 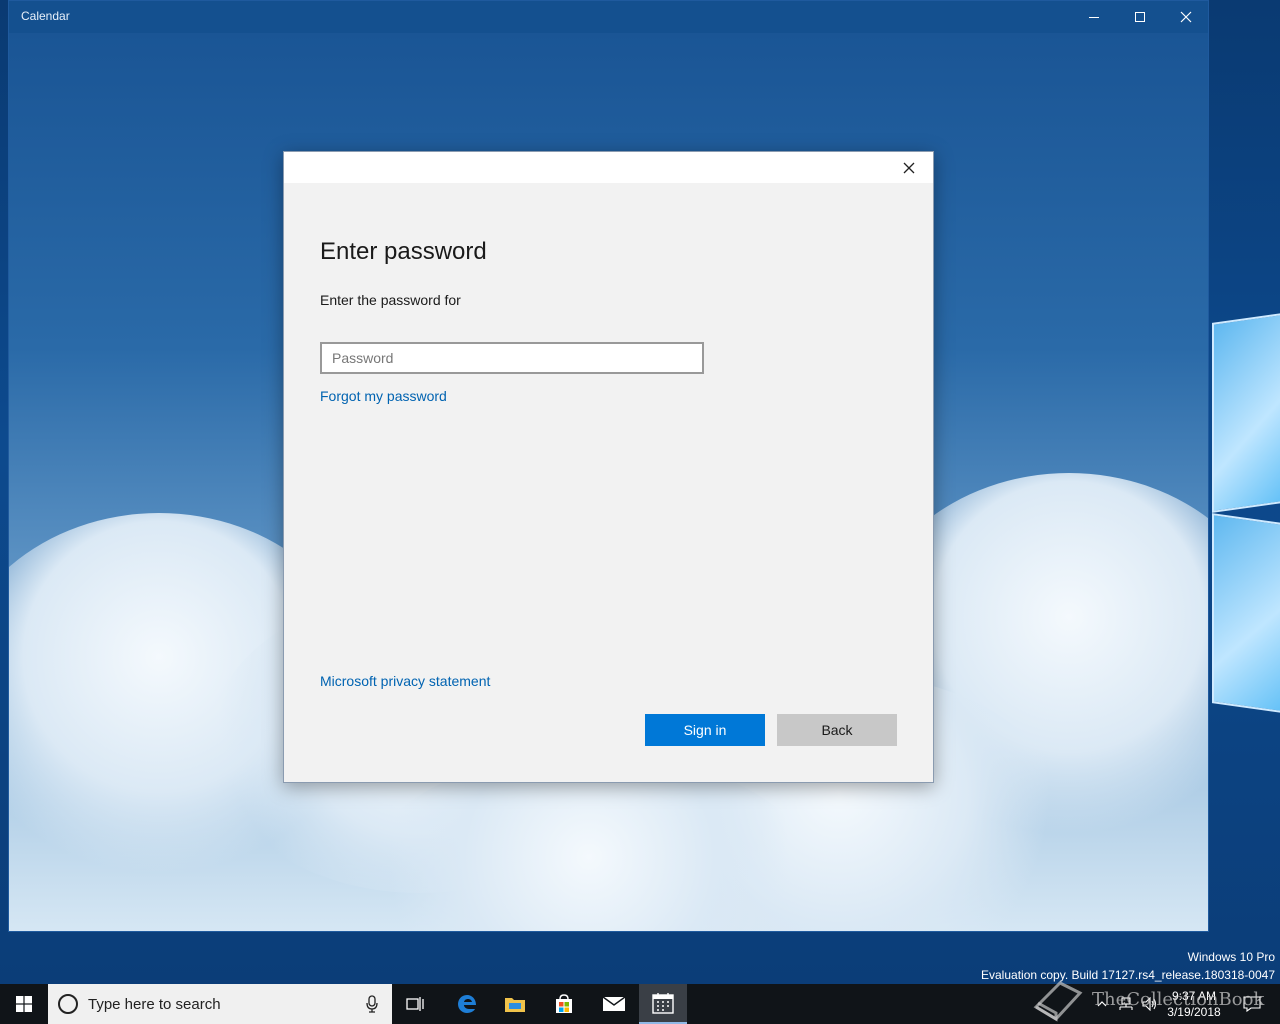 I want to click on edge-button, so click(x=467, y=1004).